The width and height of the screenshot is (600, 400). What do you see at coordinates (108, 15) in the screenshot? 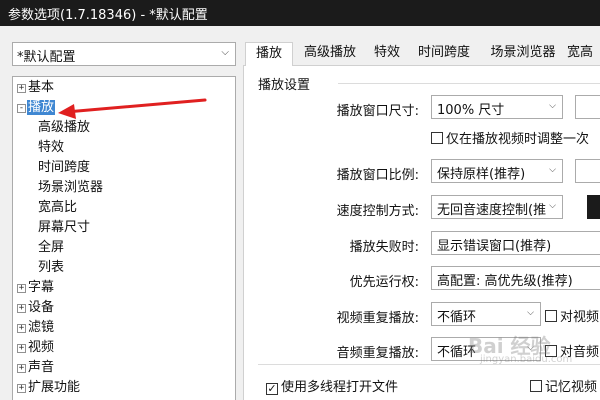
I see `window-title: 参数选项(1.7.18346) - *默认配置` at bounding box center [108, 15].